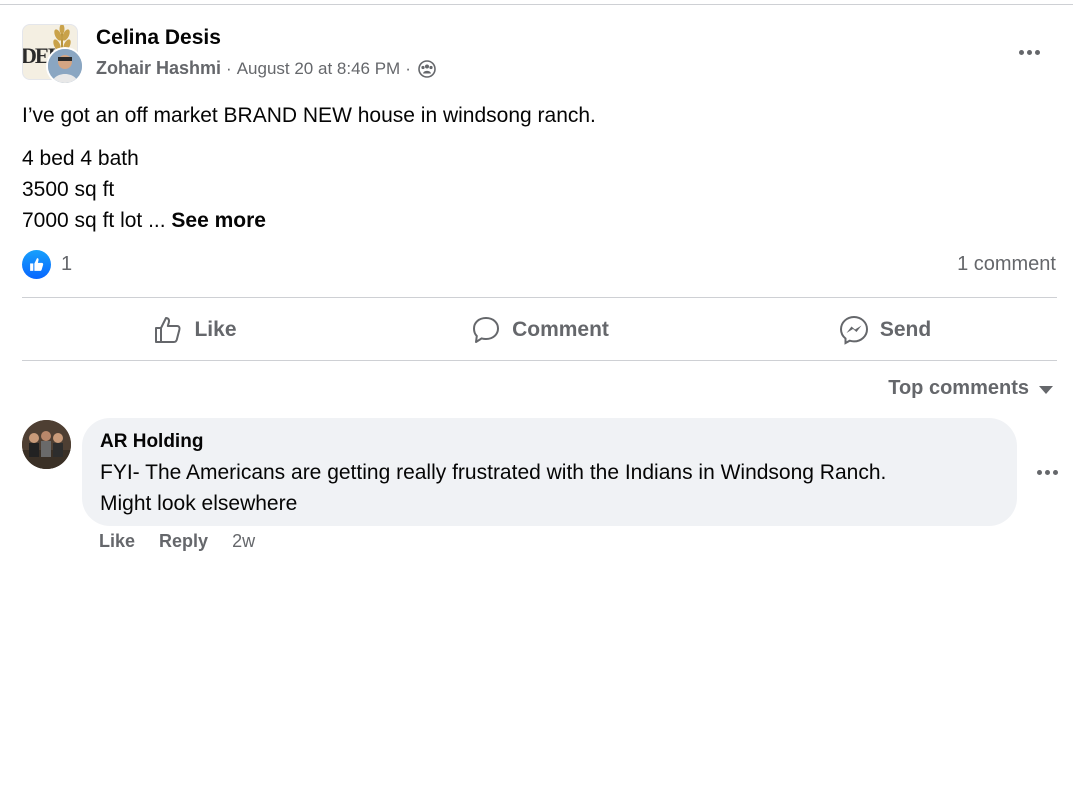  I want to click on person-photo-icon, so click(65, 66).